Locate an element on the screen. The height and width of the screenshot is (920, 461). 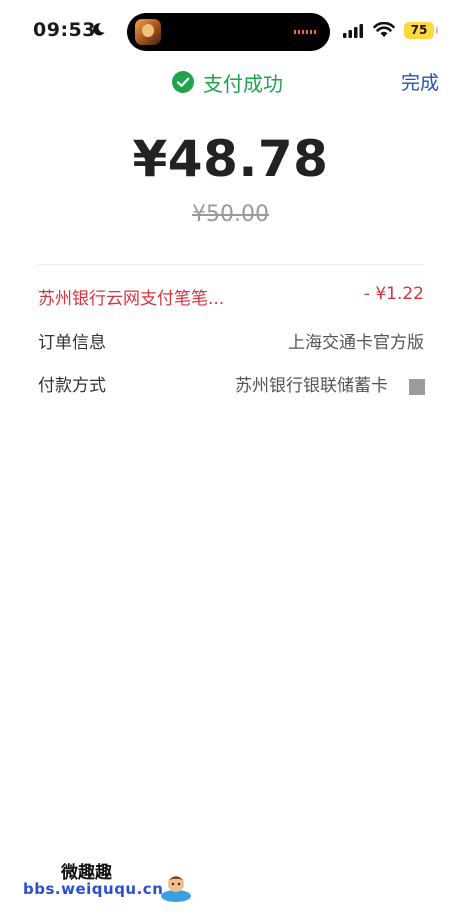
original-amount: ¥50.00 is located at coordinates (230, 214).